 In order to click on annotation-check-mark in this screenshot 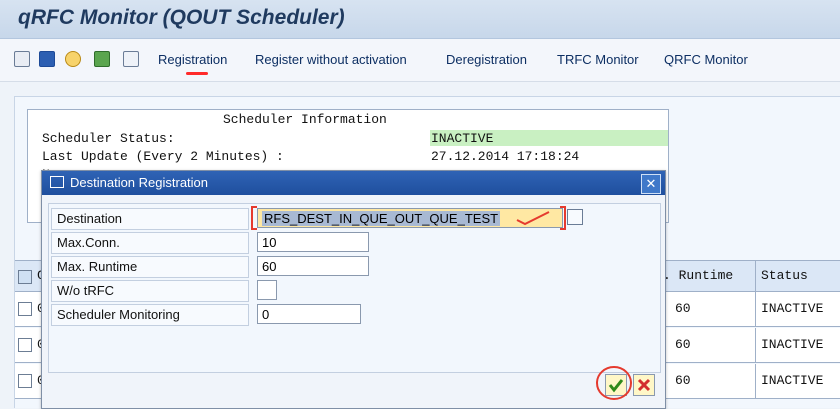, I will do `click(533, 218)`.